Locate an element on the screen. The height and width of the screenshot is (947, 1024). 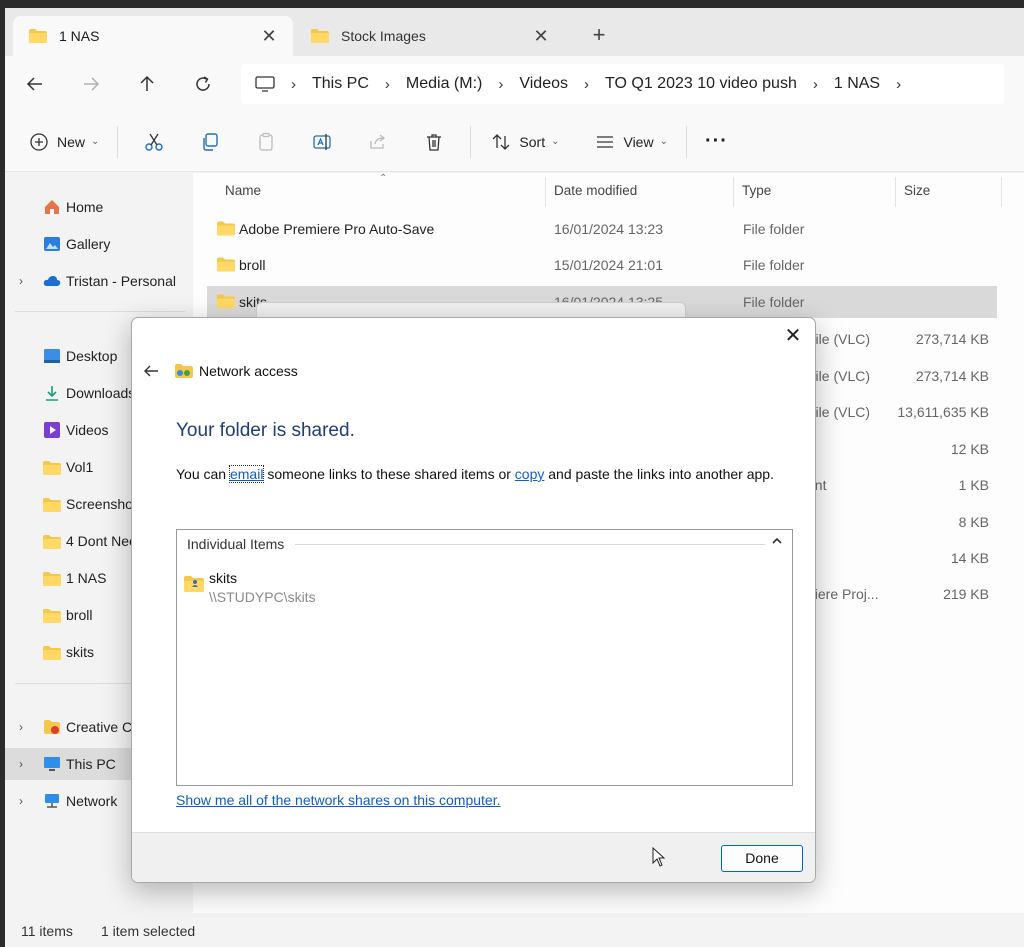
cut-button is located at coordinates (154, 142).